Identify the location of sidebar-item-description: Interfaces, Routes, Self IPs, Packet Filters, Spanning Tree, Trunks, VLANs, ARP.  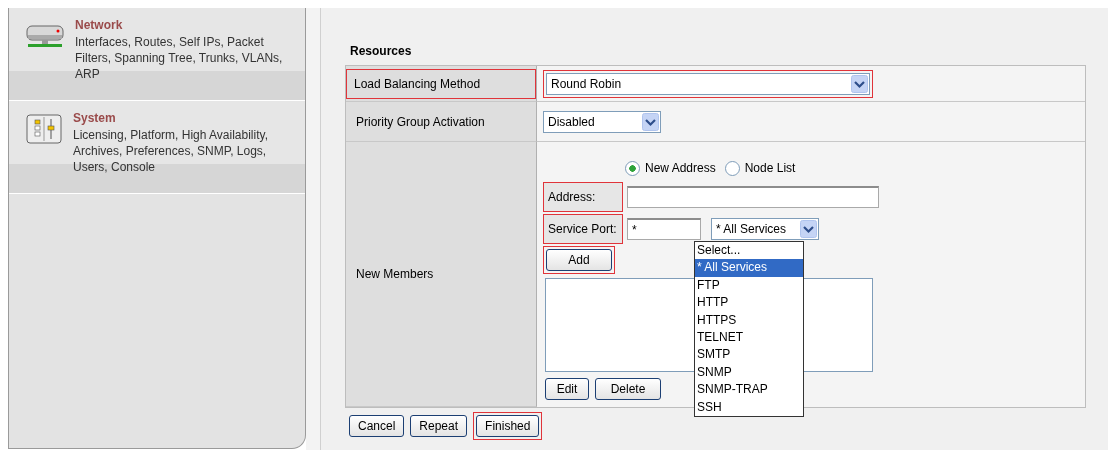
(179, 58).